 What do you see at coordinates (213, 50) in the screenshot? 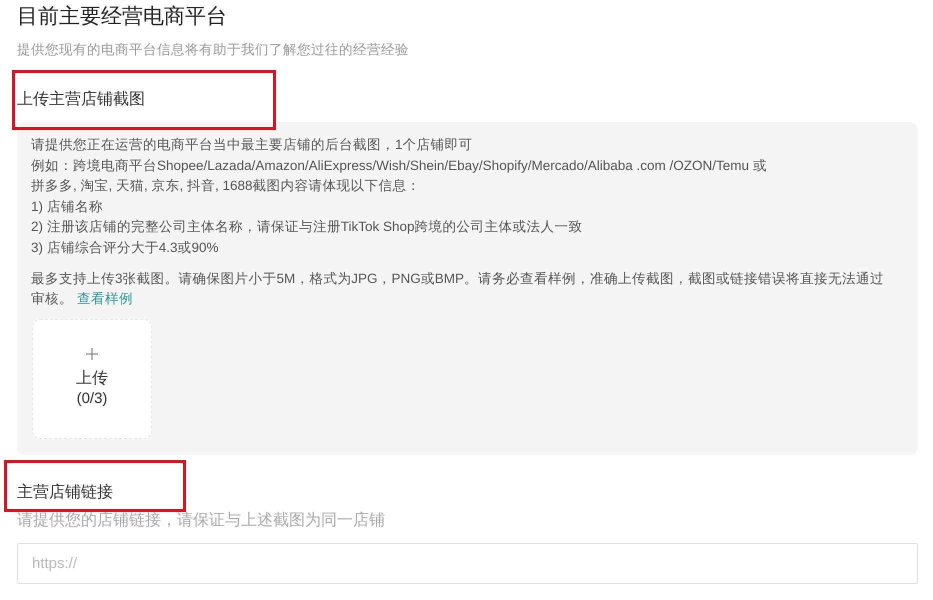
I see `page-subtitle: 提供您现有的电商平台信息将有助于我们了解您过往的经营经验` at bounding box center [213, 50].